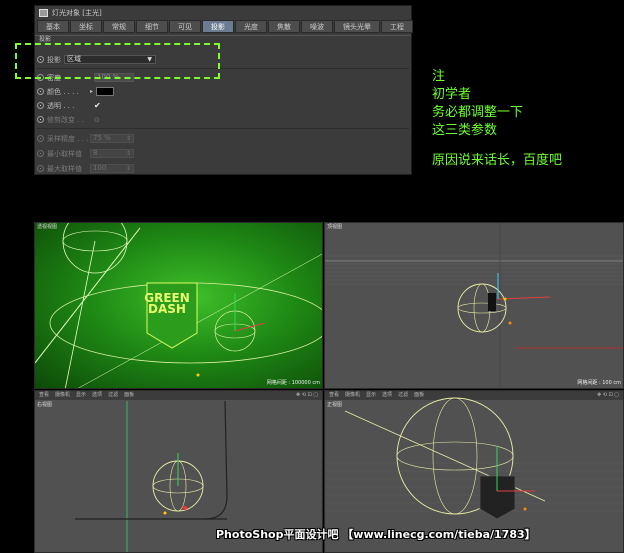 This screenshot has width=624, height=553. Describe the element at coordinates (439, 76) in the screenshot. I see `note-line: 注` at that location.